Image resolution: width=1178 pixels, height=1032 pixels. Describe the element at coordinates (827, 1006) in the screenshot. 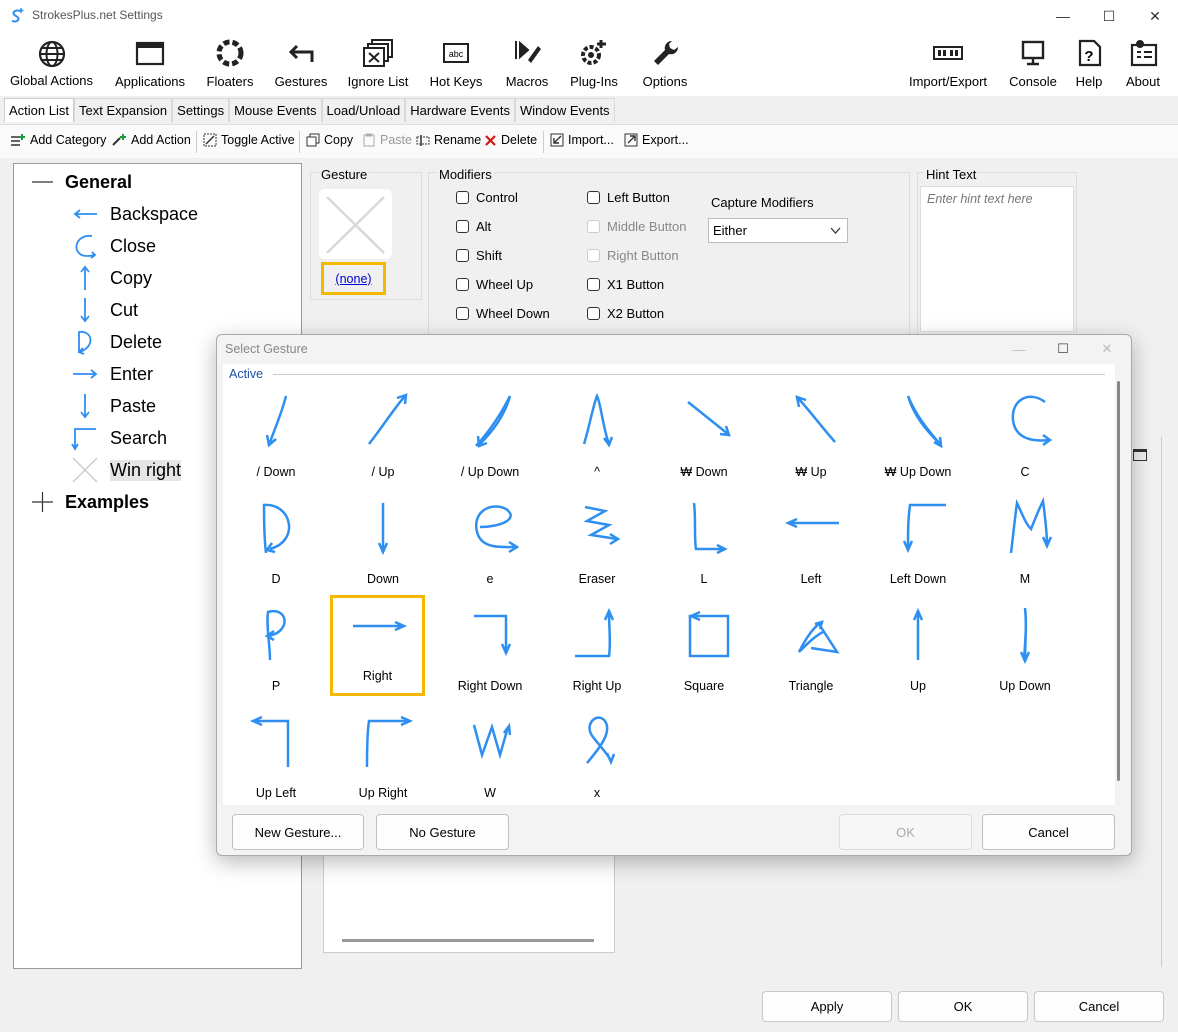

I see `apply-button: Apply` at that location.